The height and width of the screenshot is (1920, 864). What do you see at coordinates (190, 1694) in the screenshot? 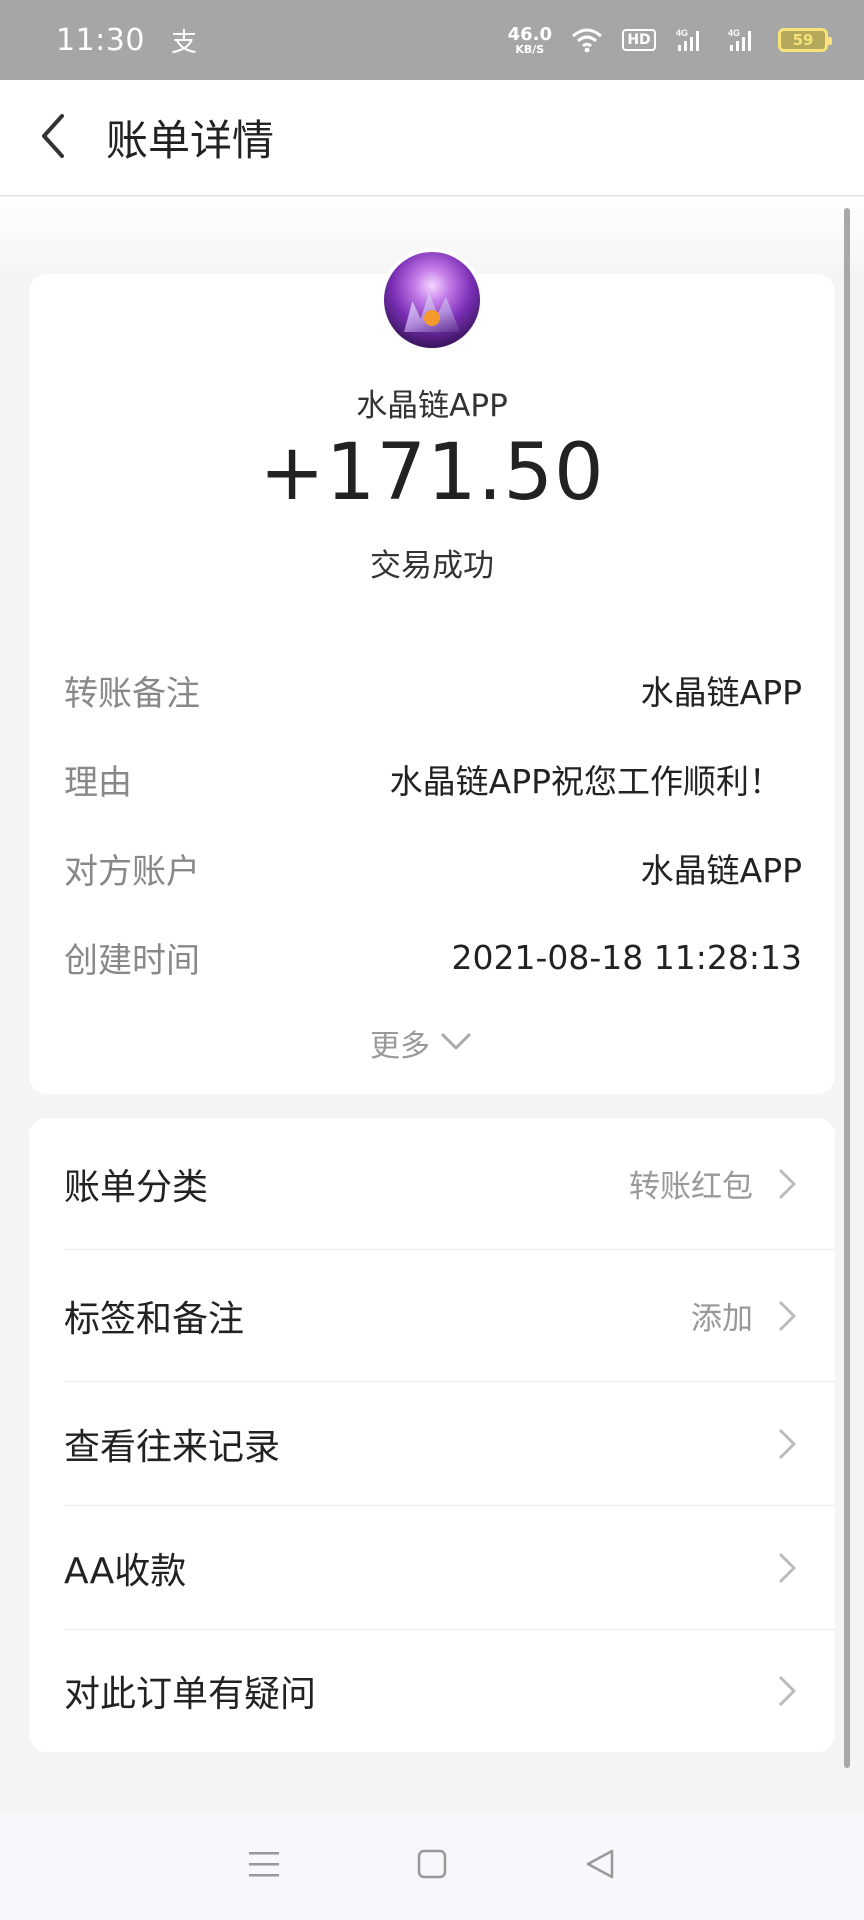
I see `menu-item-label: 对此订单有疑问` at bounding box center [190, 1694].